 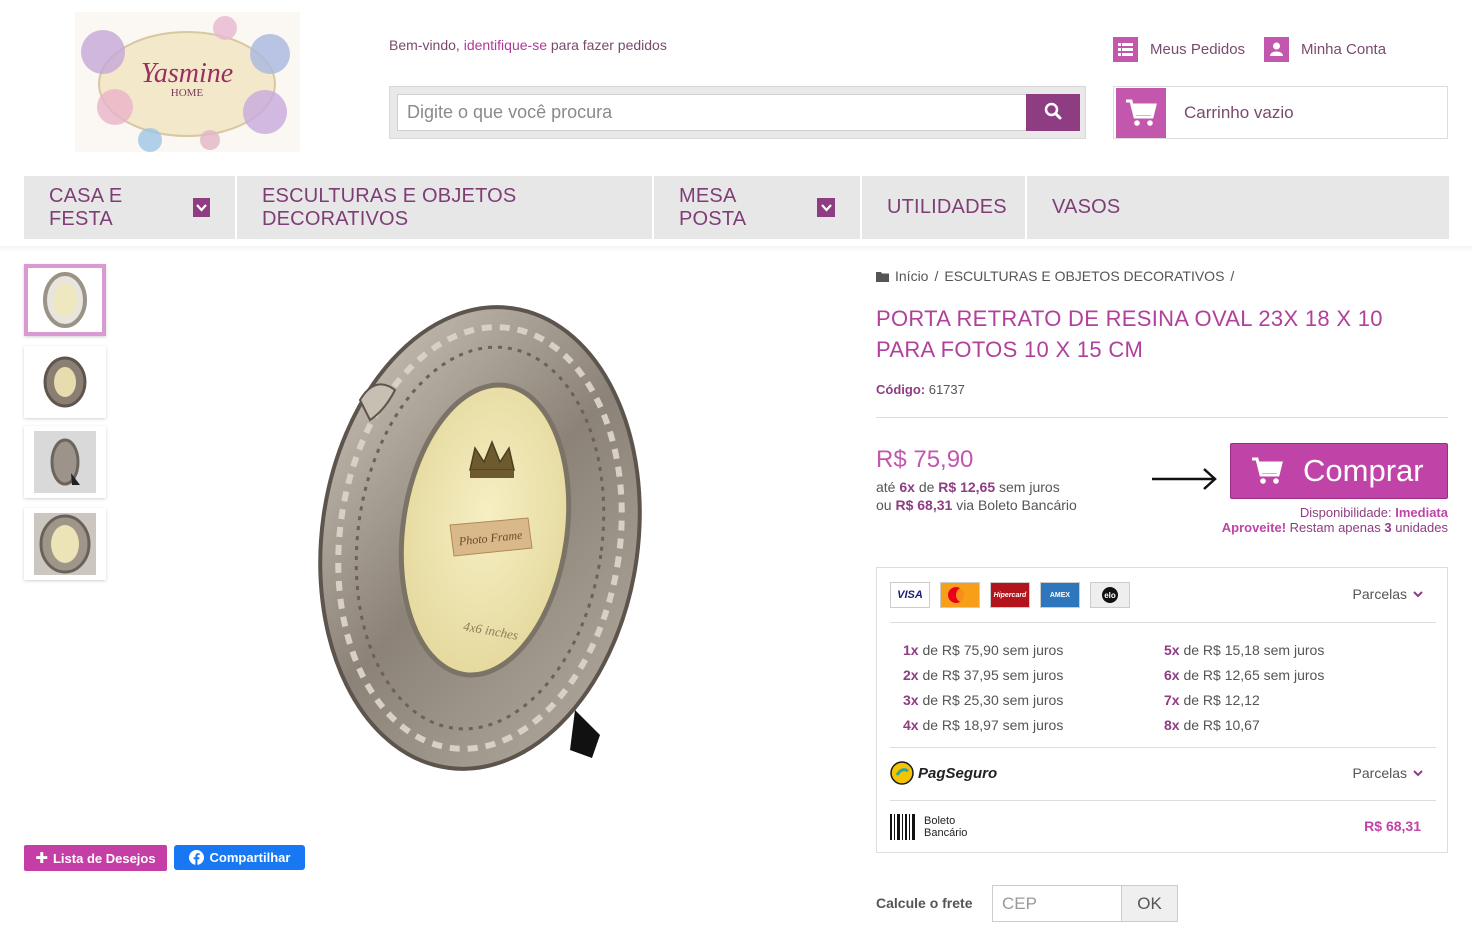 I want to click on search-icon, so click(x=1053, y=112).